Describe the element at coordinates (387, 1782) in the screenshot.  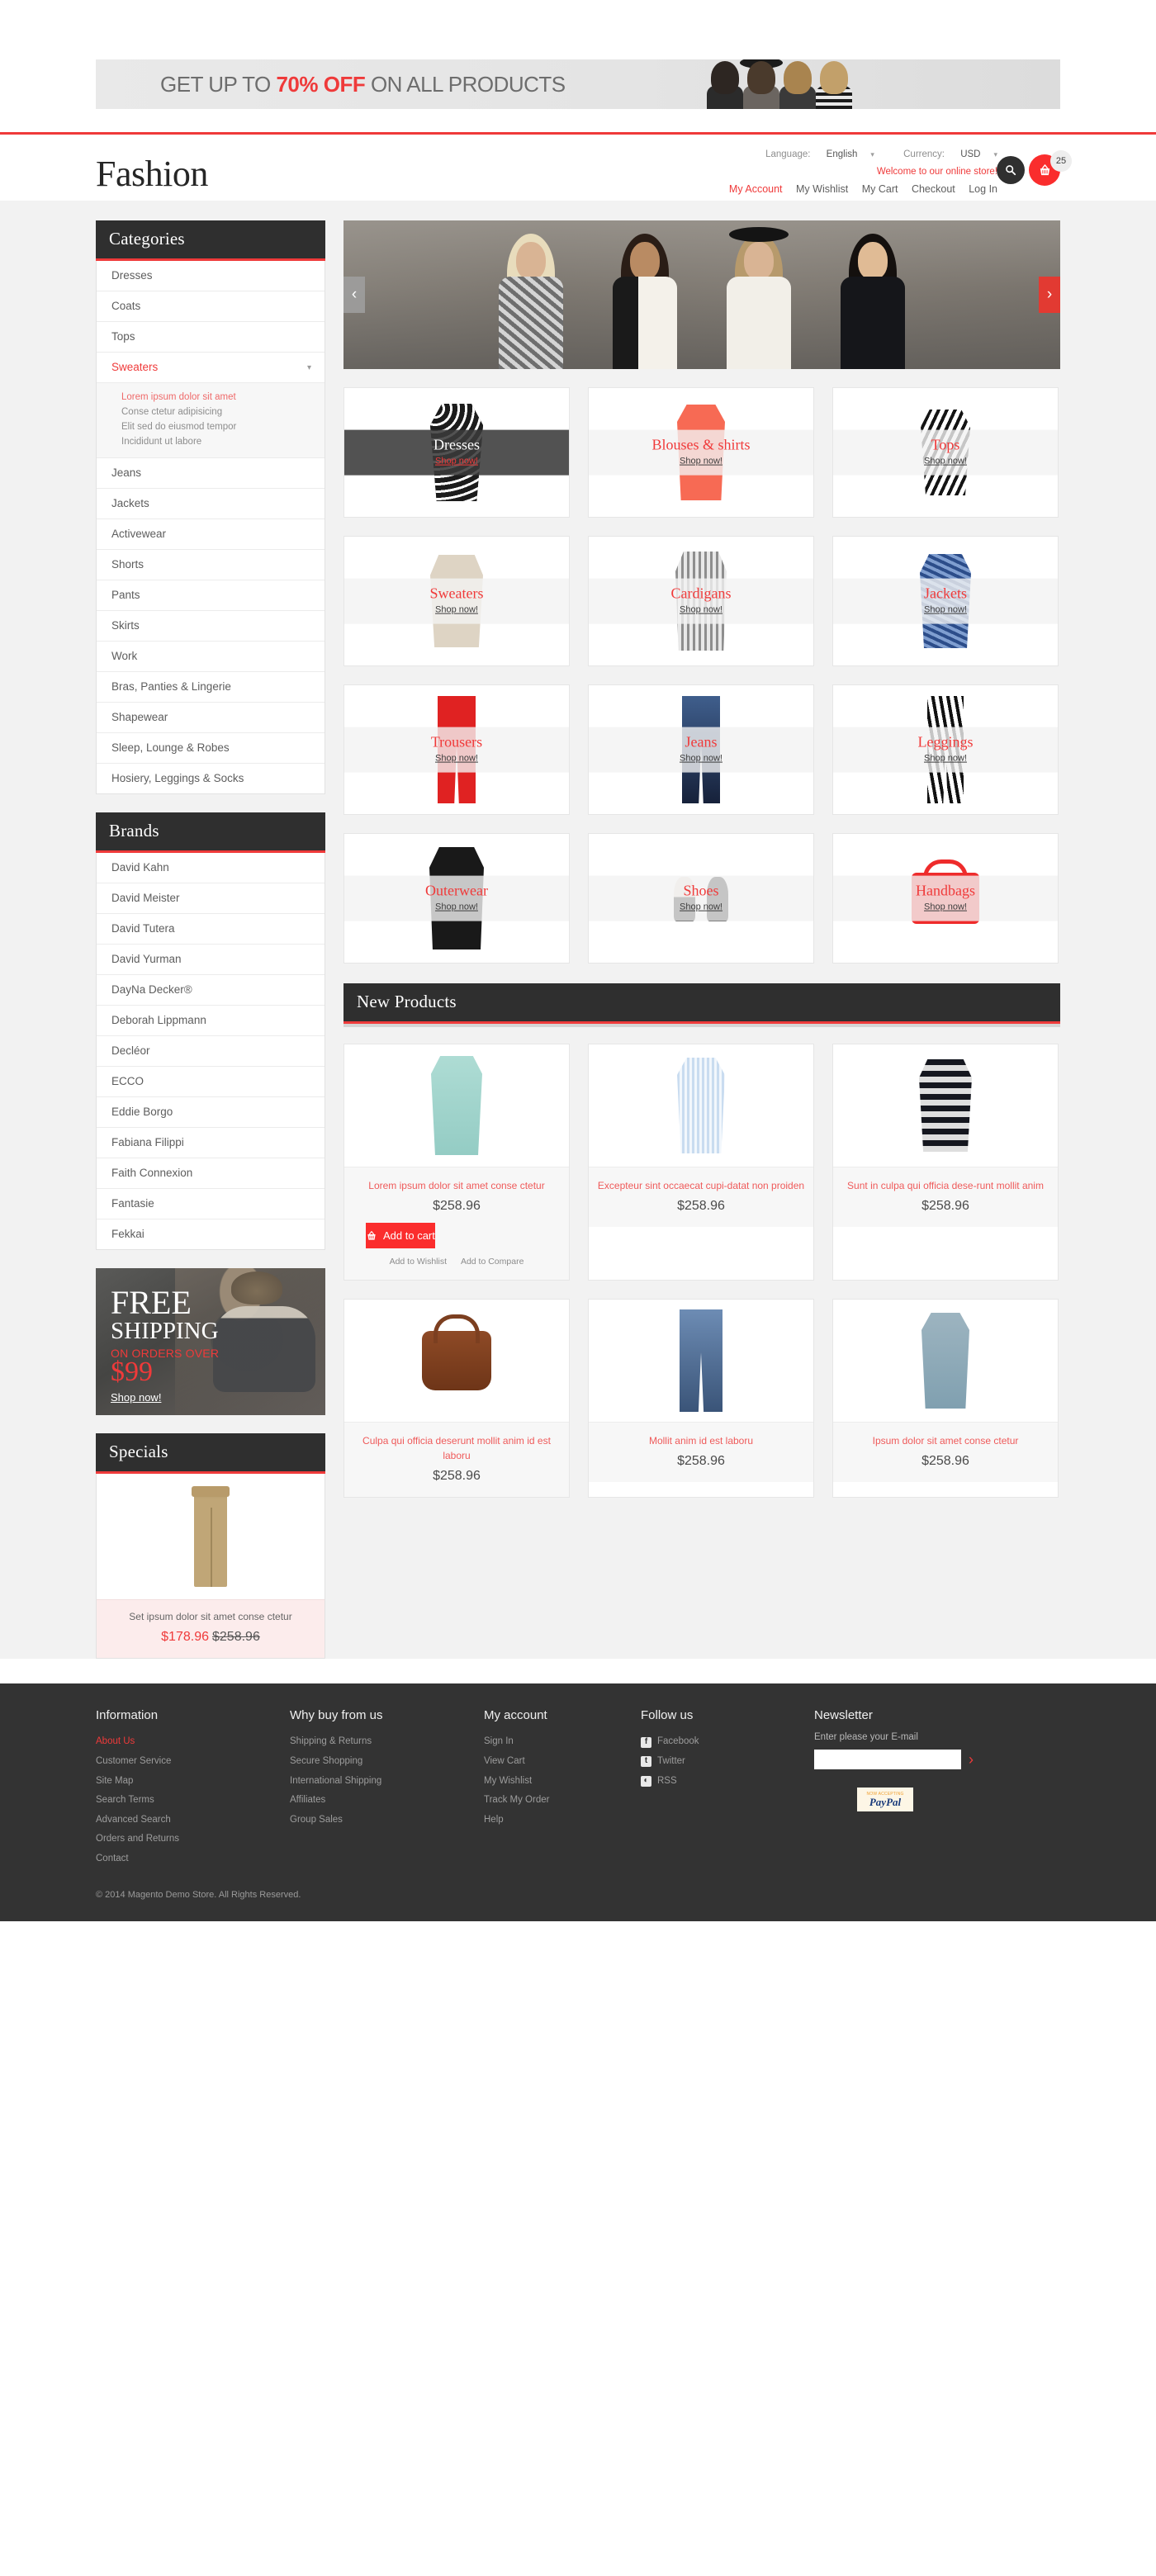
I see `footer-link-international-shipping: International Shipping` at that location.